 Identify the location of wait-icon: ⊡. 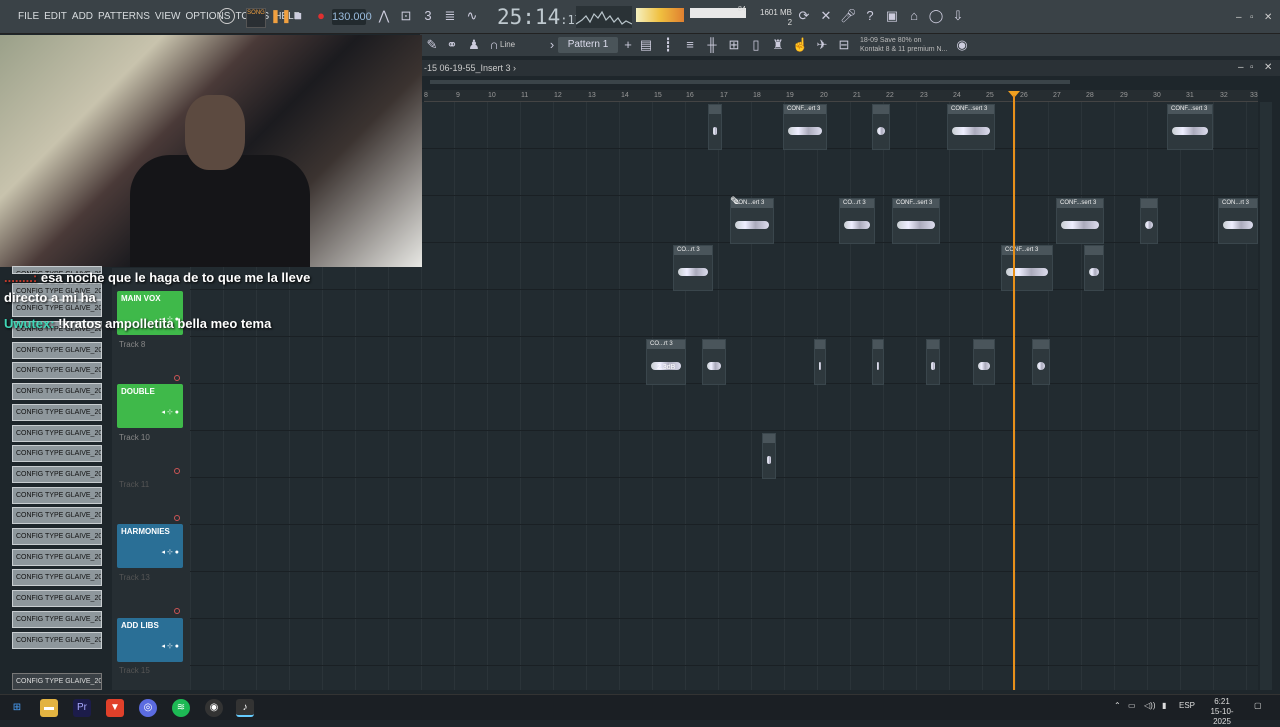
(406, 16).